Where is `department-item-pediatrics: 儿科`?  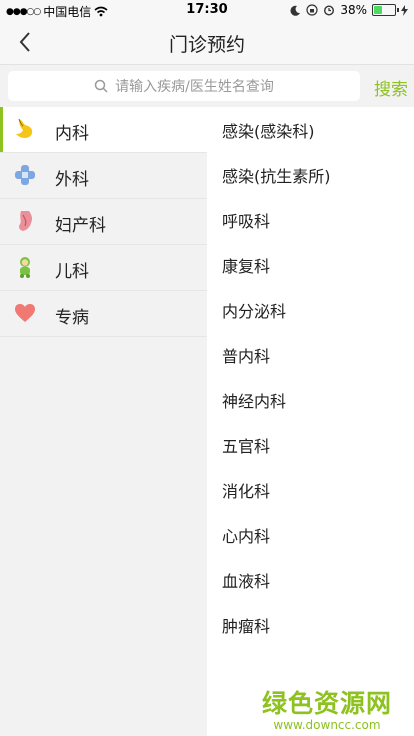 department-item-pediatrics: 儿科 is located at coordinates (103, 268).